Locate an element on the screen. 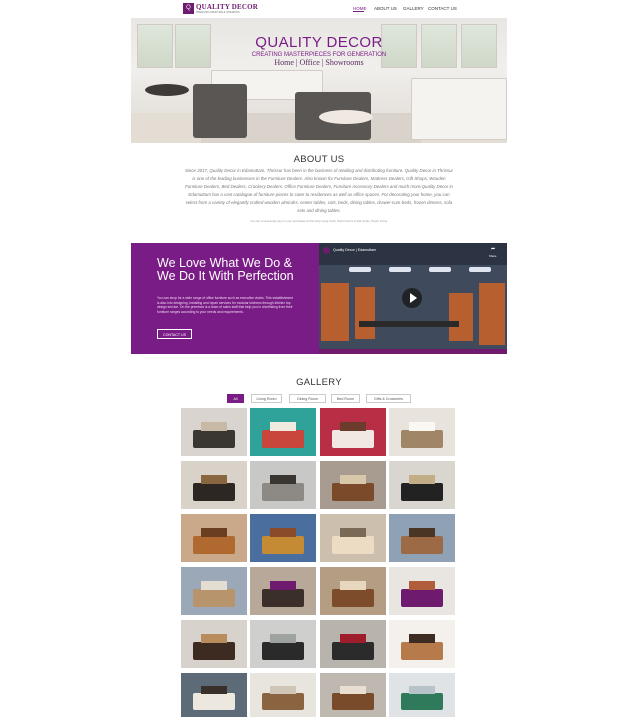  gallery-thumb-bedroom-set is located at coordinates (214, 432).